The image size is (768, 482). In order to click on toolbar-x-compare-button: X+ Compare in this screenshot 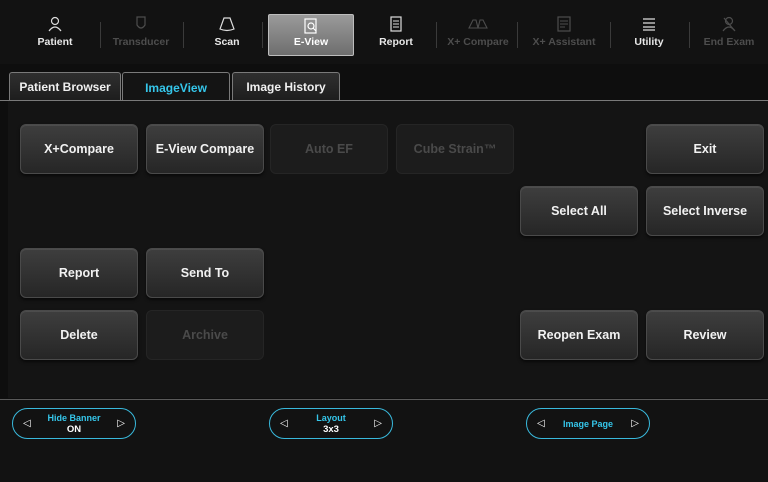, I will do `click(478, 33)`.